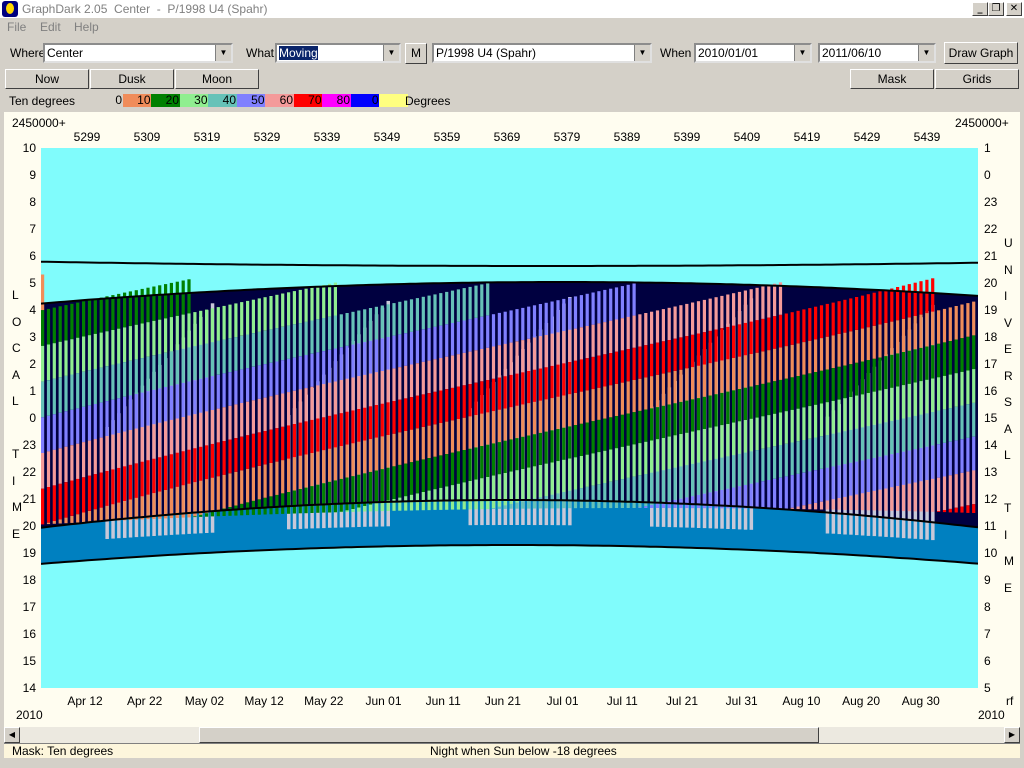 Image resolution: width=1024 pixels, height=768 pixels. What do you see at coordinates (12, 735) in the screenshot?
I see `scroll-left-button: ◀` at bounding box center [12, 735].